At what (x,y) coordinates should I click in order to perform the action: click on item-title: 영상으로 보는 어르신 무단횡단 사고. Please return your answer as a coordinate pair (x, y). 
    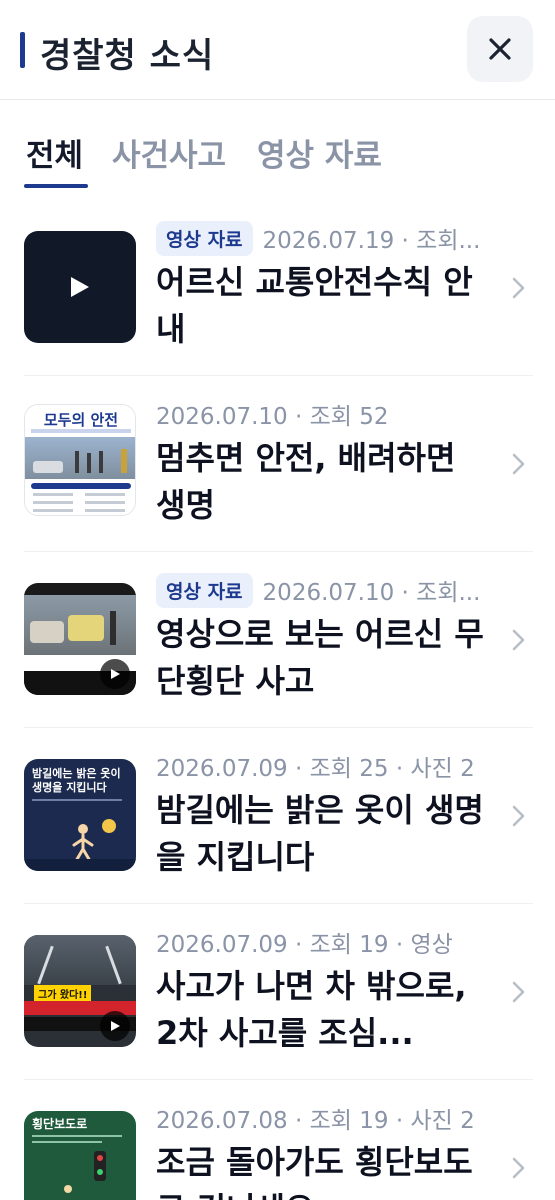
    Looking at the image, I should click on (320, 657).